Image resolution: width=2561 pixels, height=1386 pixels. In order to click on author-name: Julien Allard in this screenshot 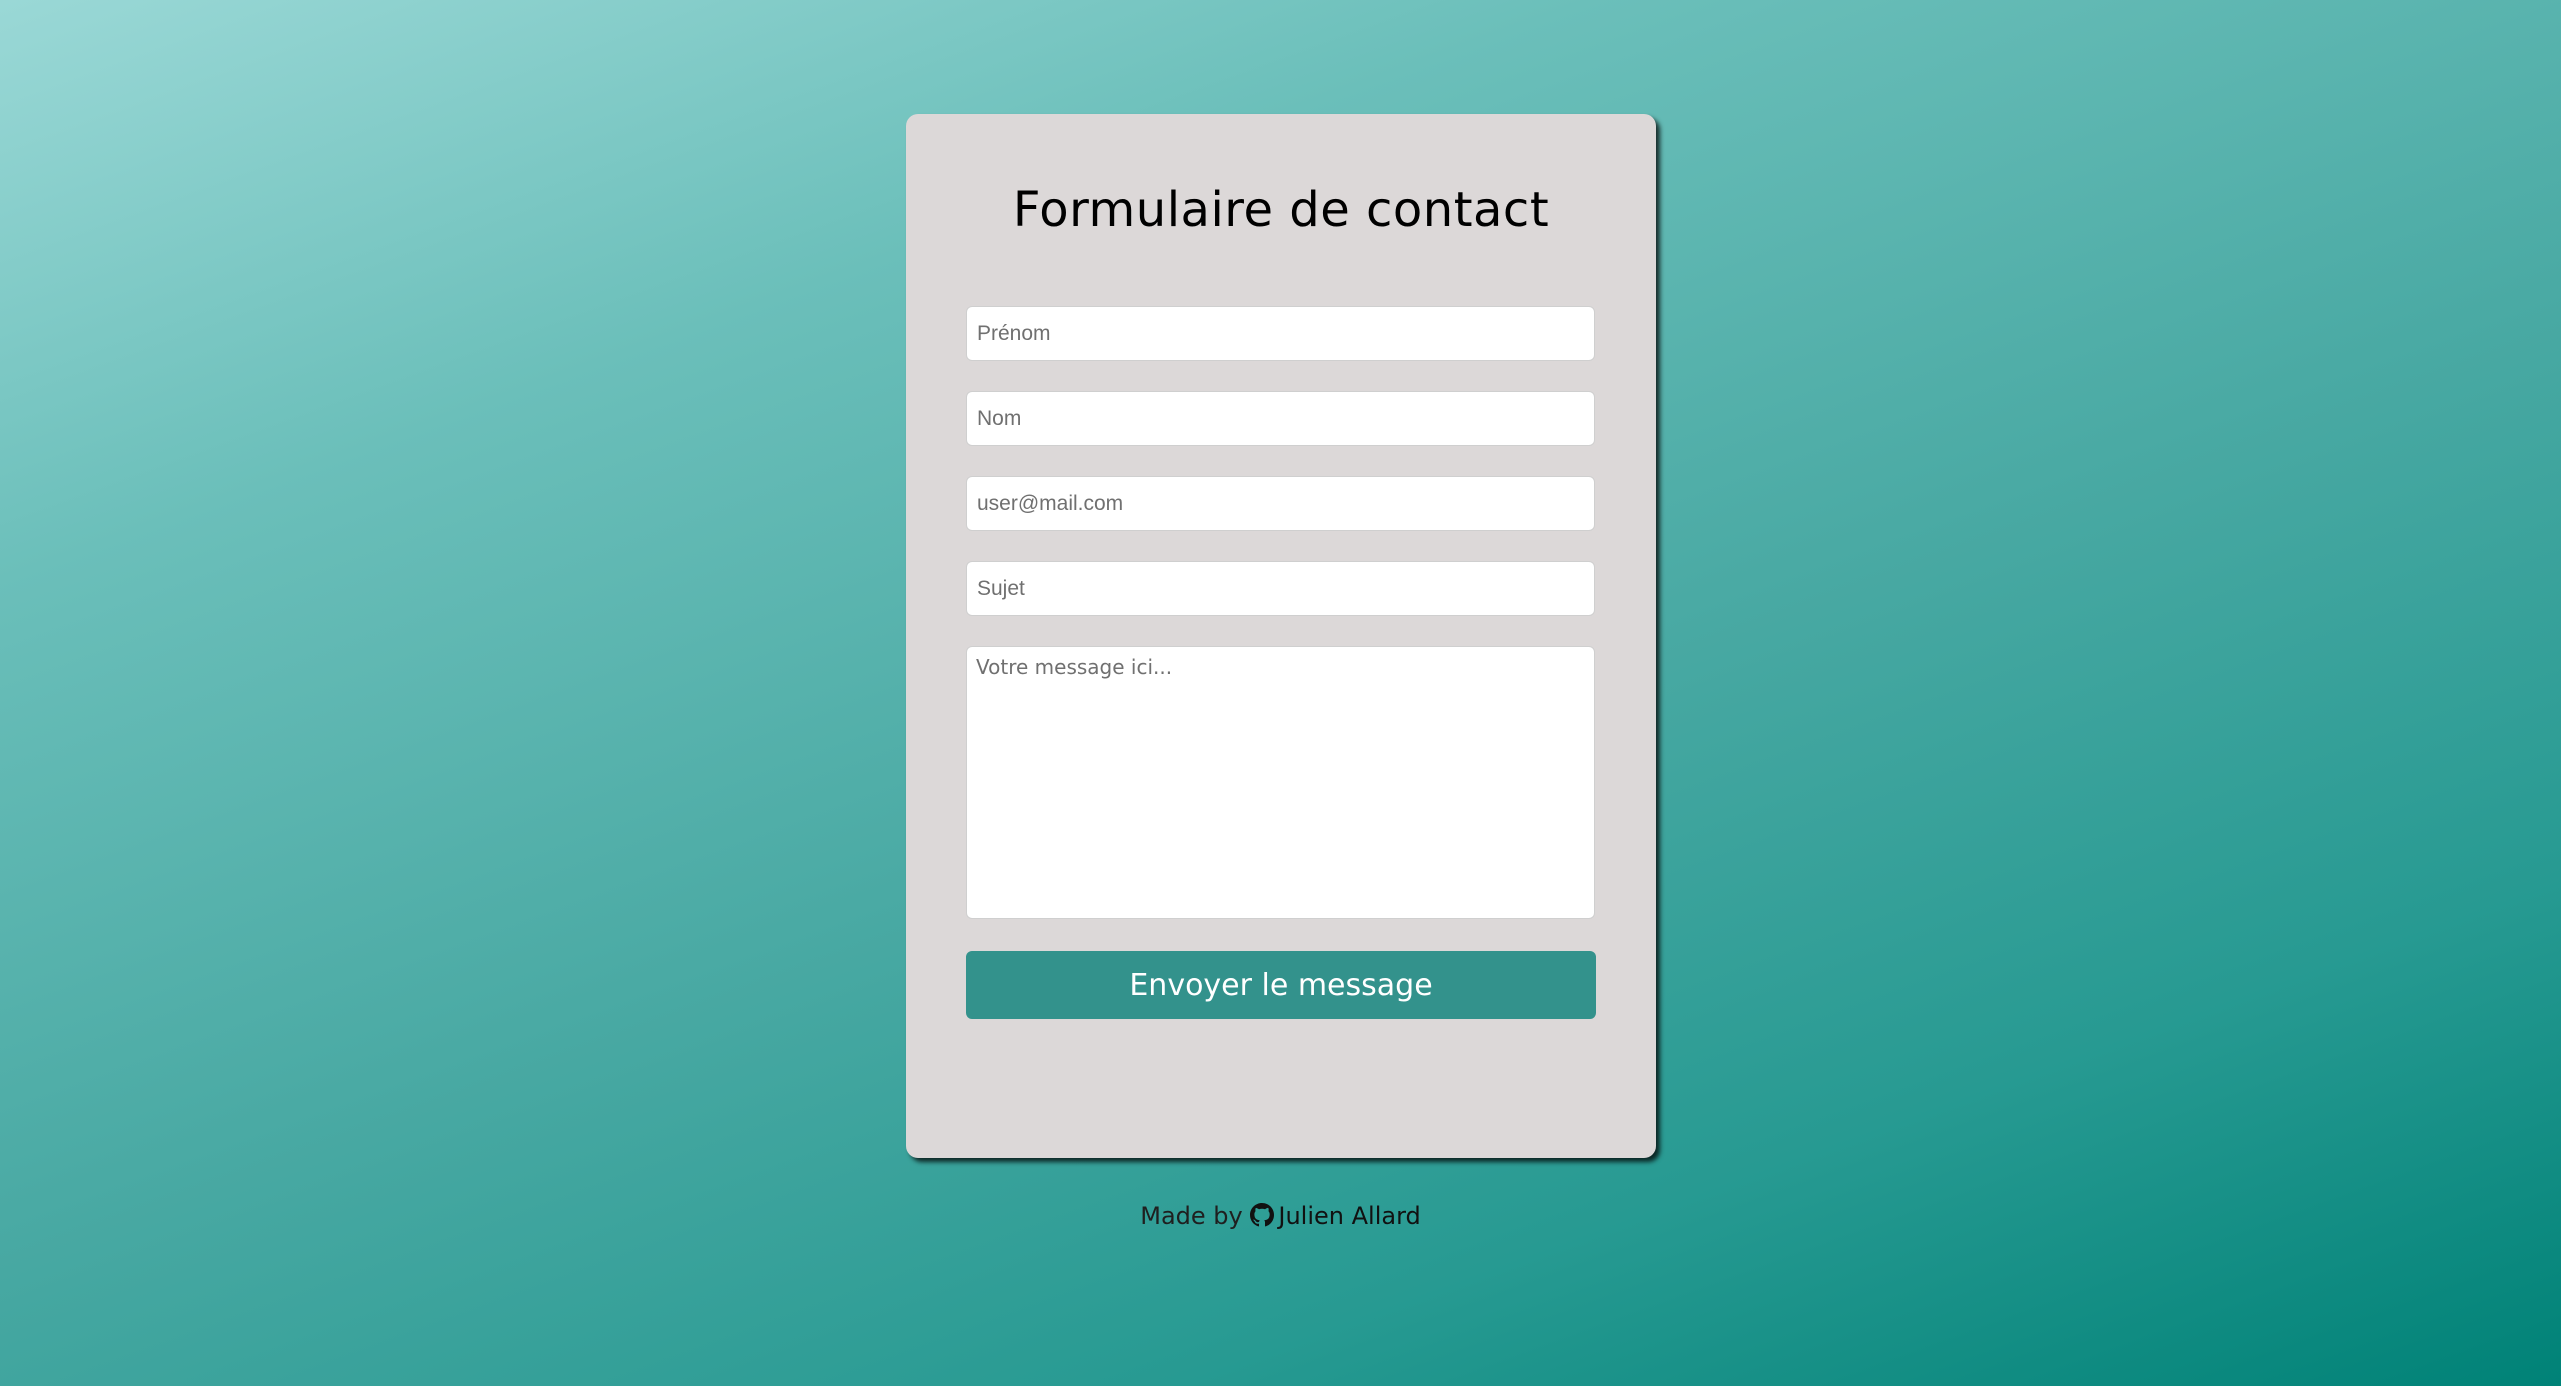, I will do `click(1349, 1216)`.